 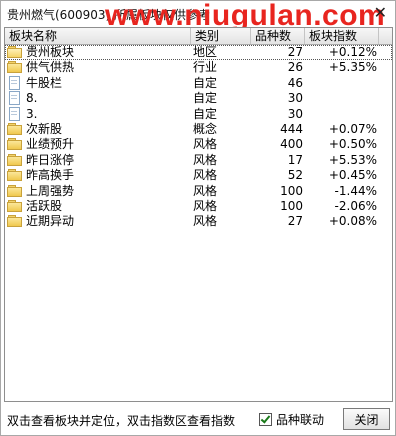 I want to click on sector-name: 业绩预升, so click(x=50, y=144).